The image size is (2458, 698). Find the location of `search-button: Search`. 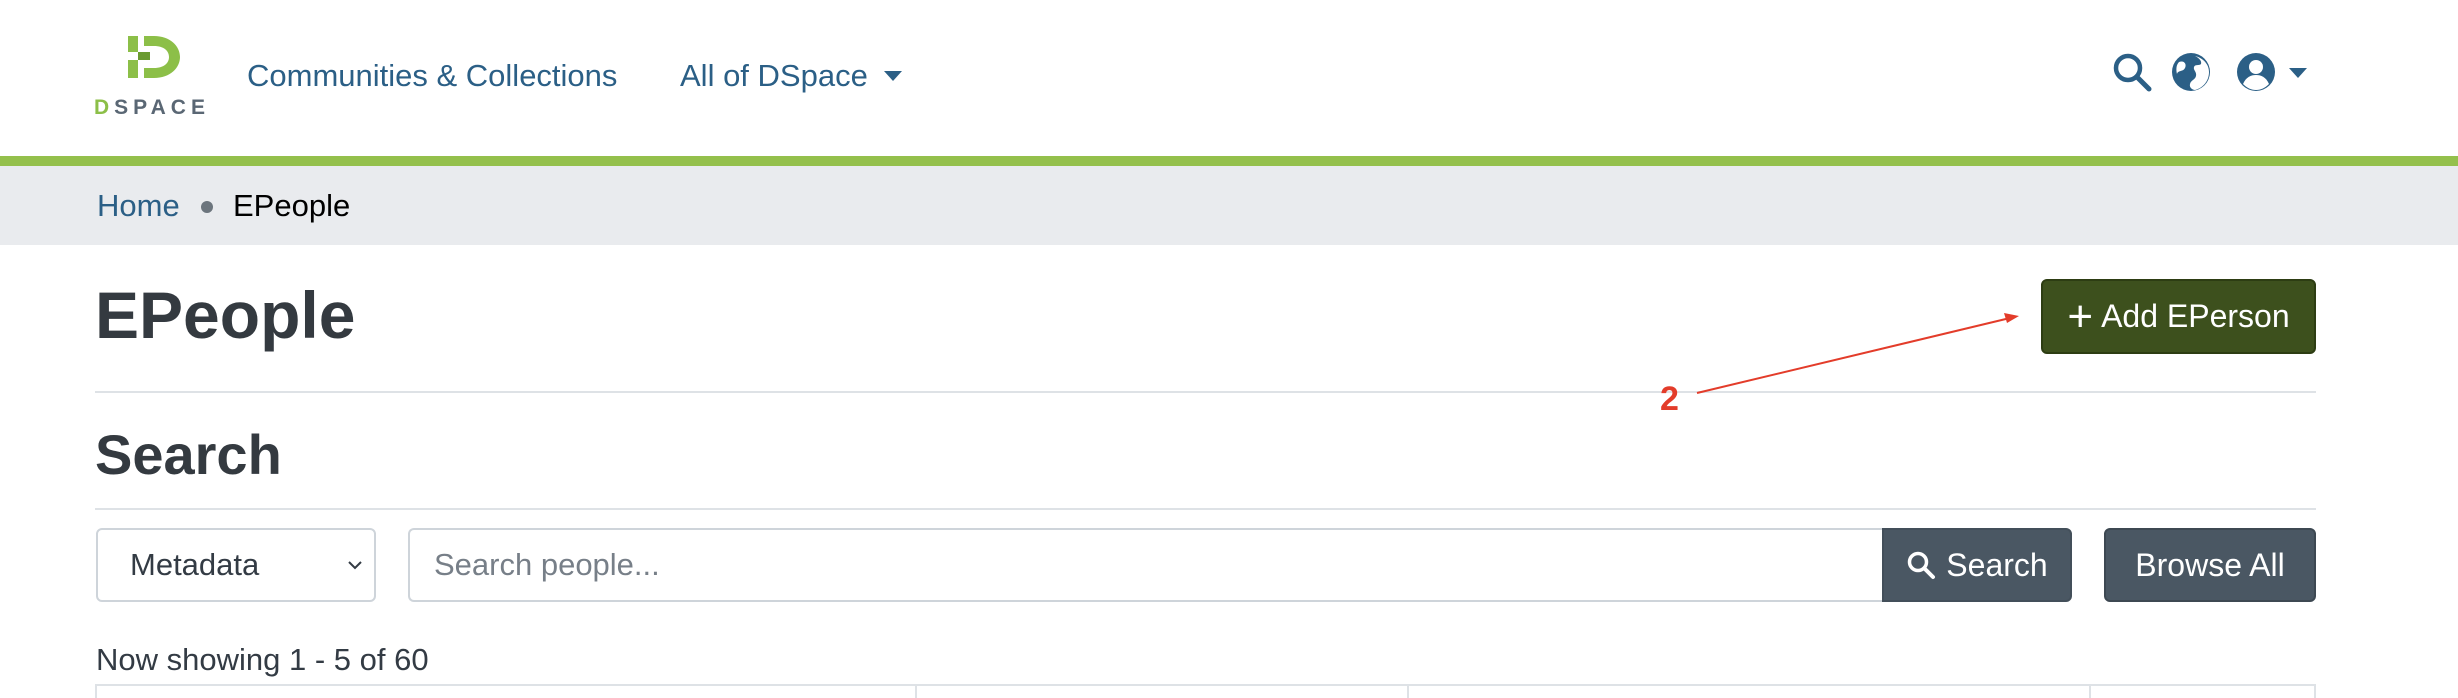

search-button: Search is located at coordinates (1977, 565).